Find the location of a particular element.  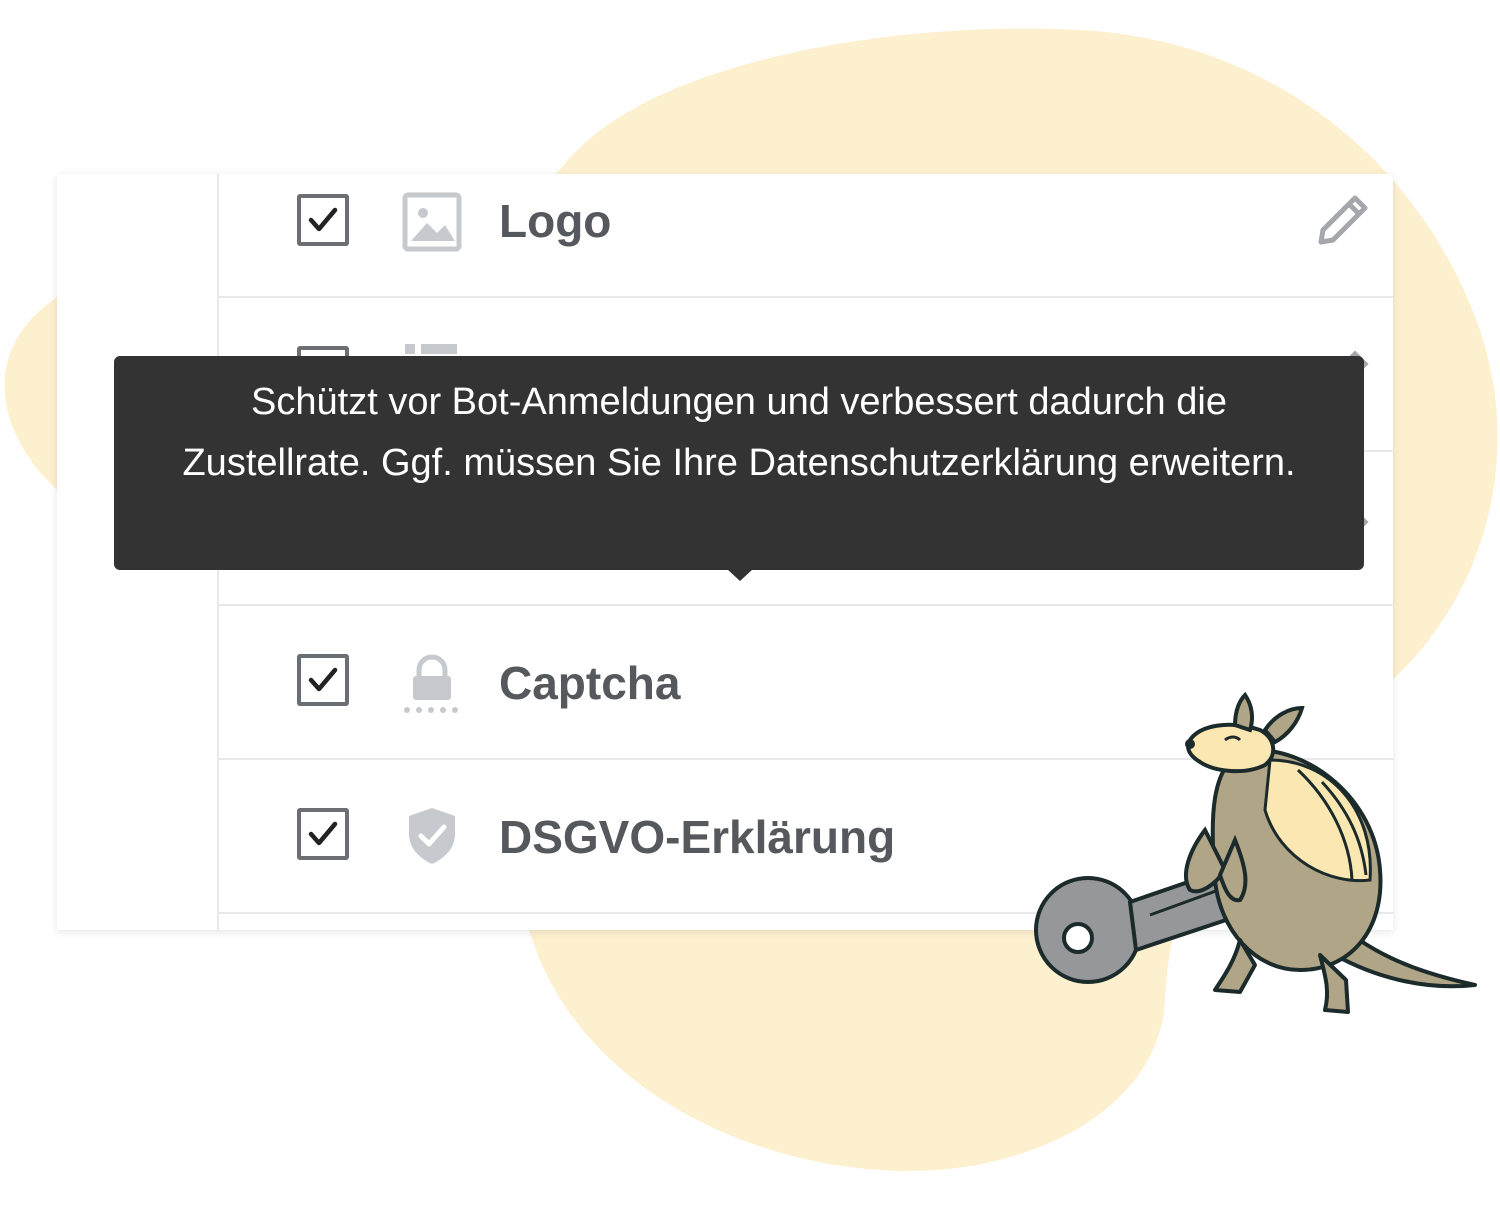

item-label-captcha: Captcha is located at coordinates (590, 683).